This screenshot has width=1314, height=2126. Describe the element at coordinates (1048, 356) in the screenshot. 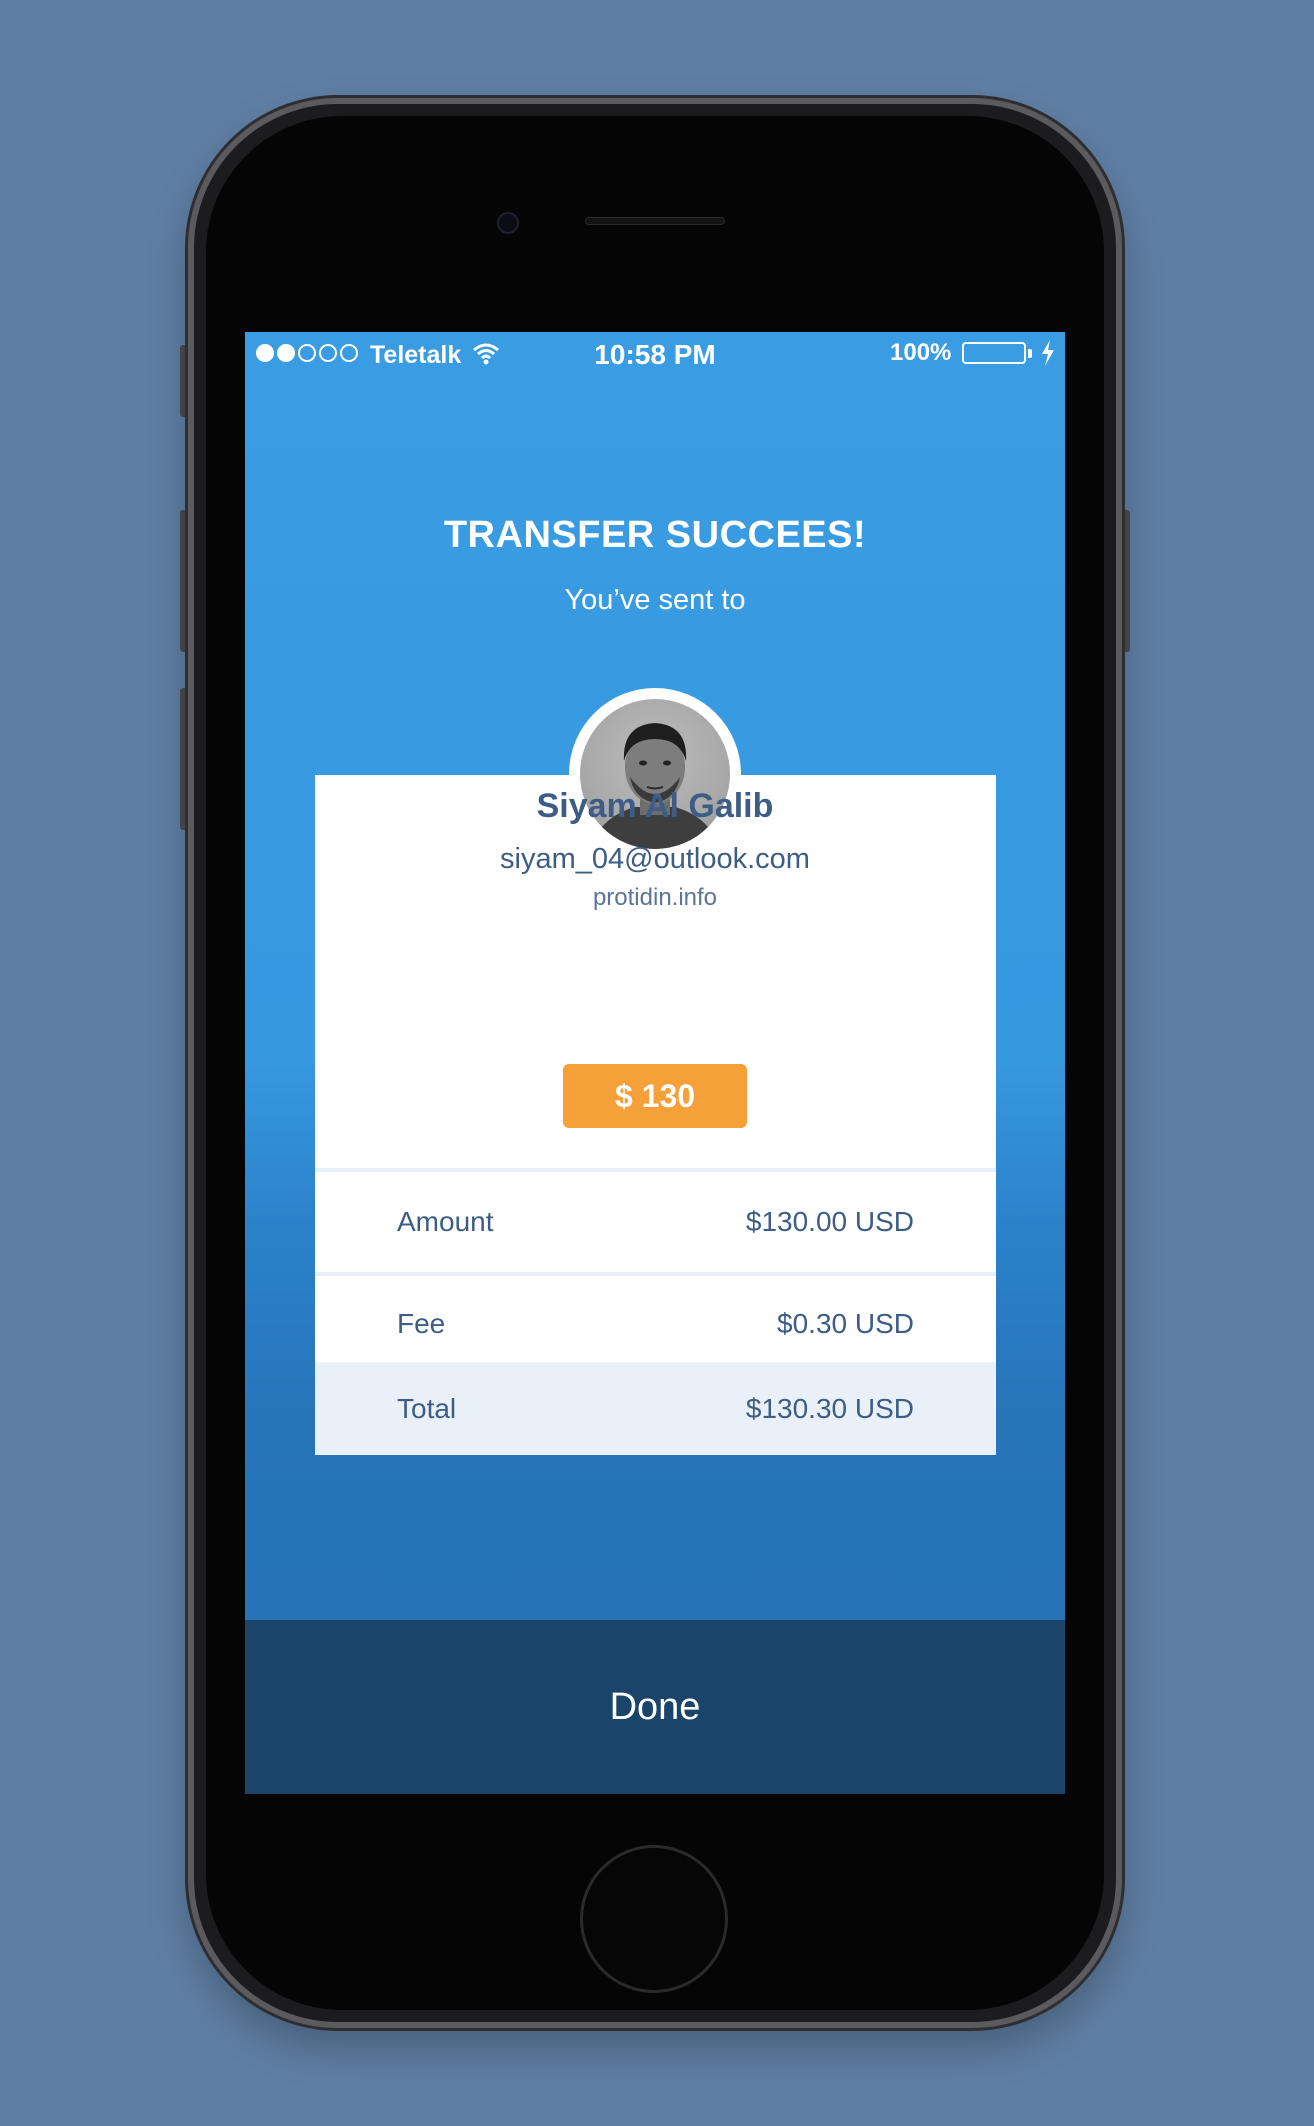

I see `charging-bolt-icon` at that location.